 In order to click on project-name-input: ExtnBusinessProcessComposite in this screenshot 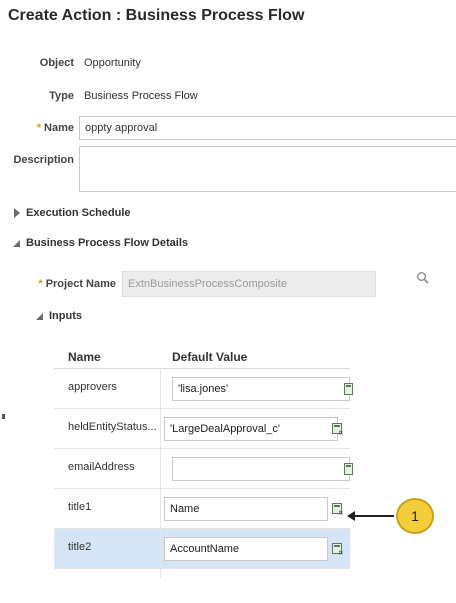, I will do `click(249, 284)`.